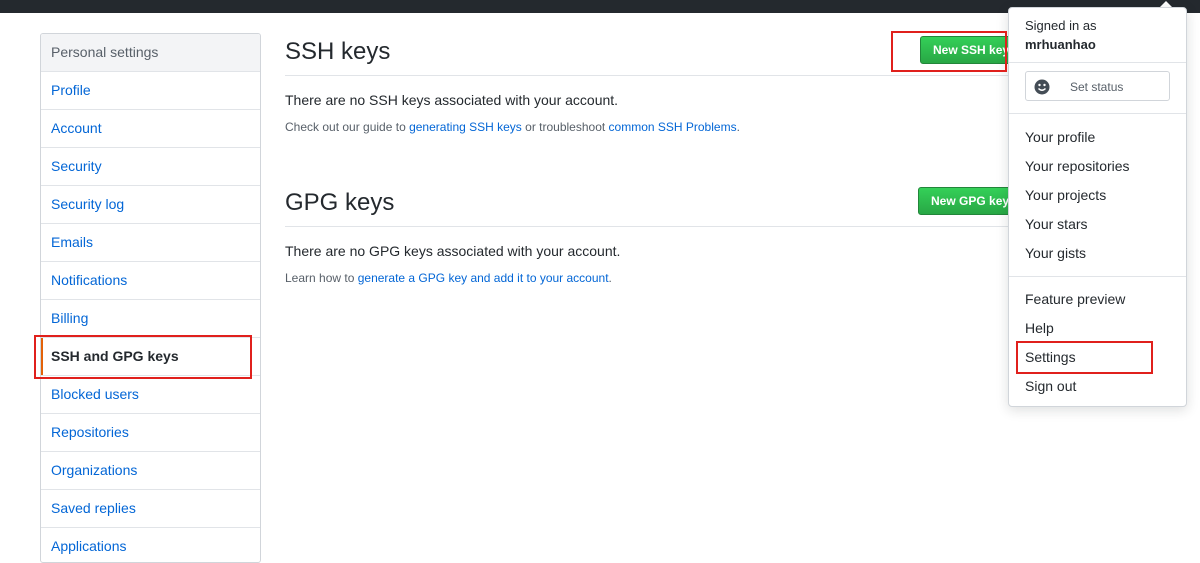 This screenshot has width=1200, height=563. I want to click on menu-item-your-projects: Your projects, so click(1097, 195).